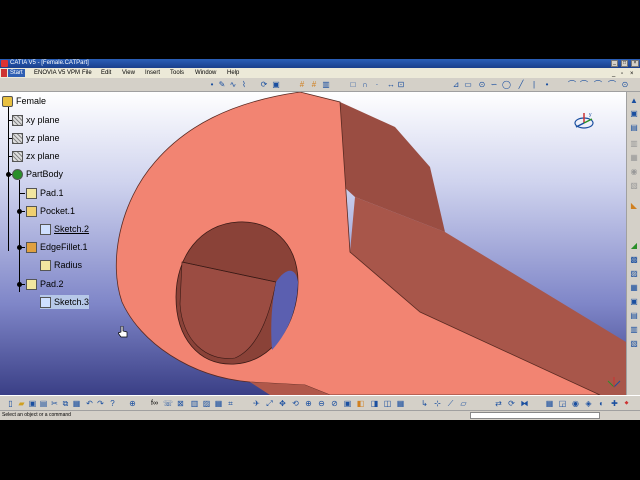  Describe the element at coordinates (401, 85) in the screenshot. I see `lock-icon: ⊡` at that location.